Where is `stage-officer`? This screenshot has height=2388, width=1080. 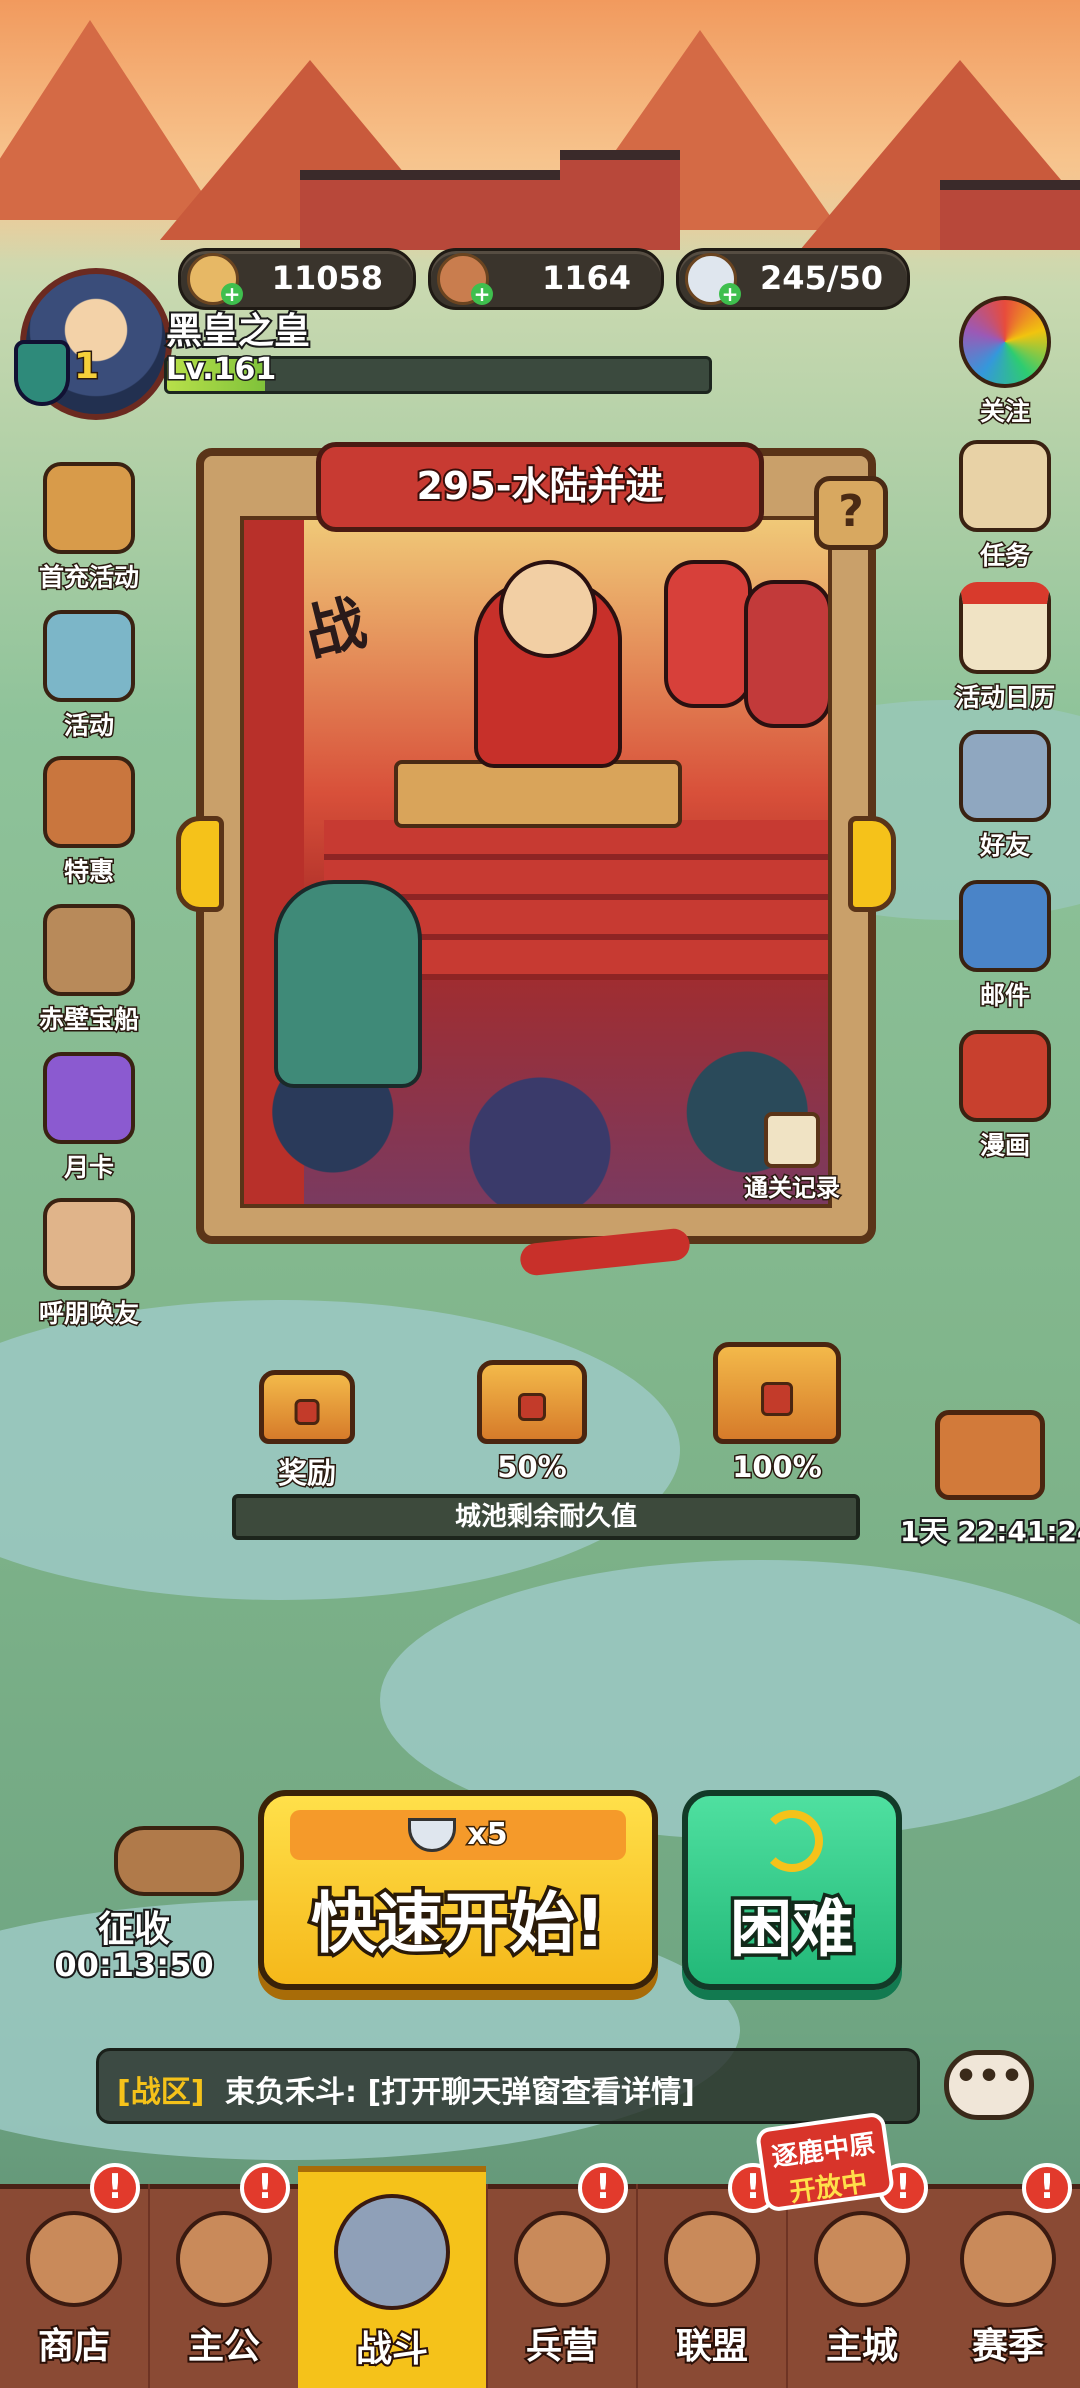
stage-officer is located at coordinates (708, 634).